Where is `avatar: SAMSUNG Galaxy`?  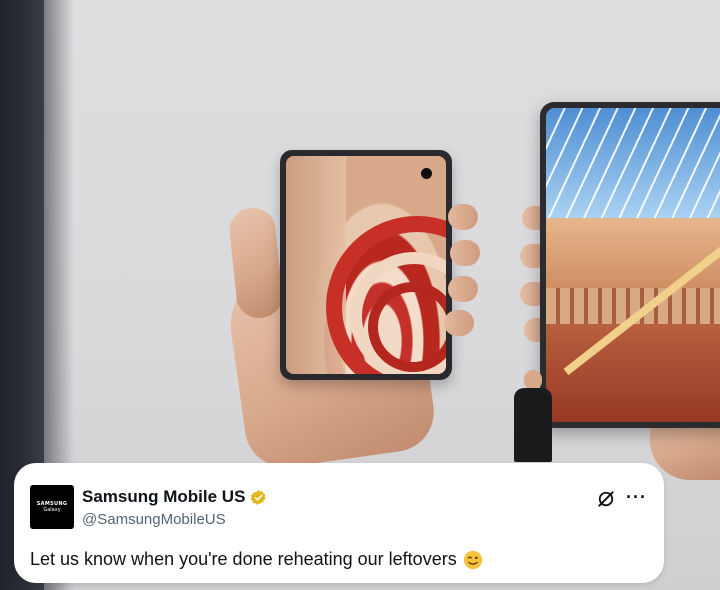
avatar: SAMSUNG Galaxy is located at coordinates (52, 507).